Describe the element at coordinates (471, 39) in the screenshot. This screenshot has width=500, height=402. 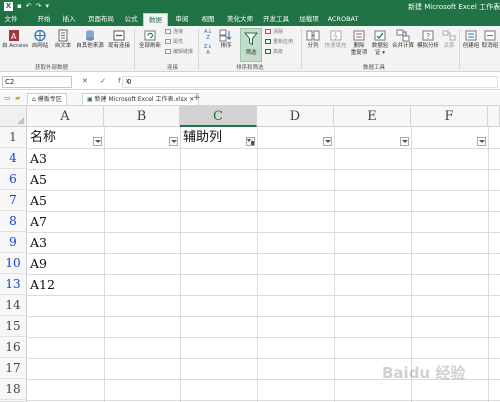
I see `group-button: 创建组` at that location.